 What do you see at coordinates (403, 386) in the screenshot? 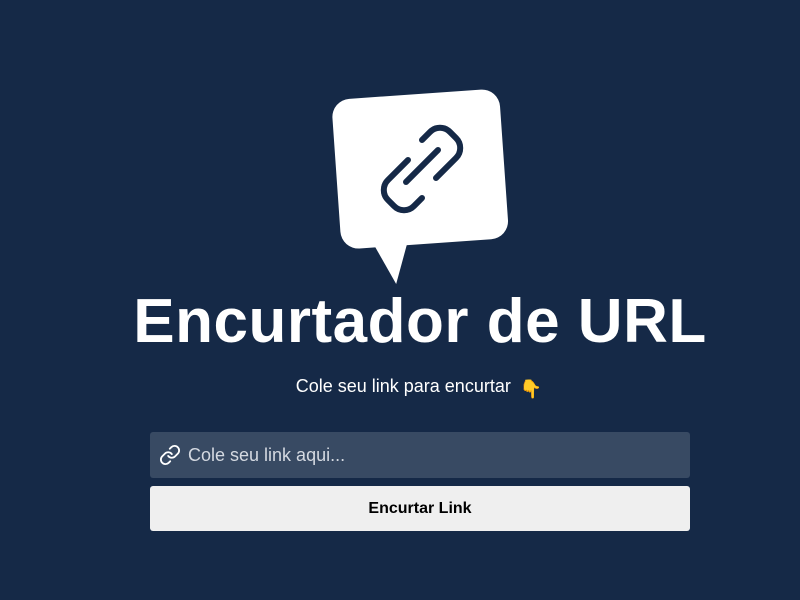
I see `subtitle-text: Cole seu link para encurtar` at bounding box center [403, 386].